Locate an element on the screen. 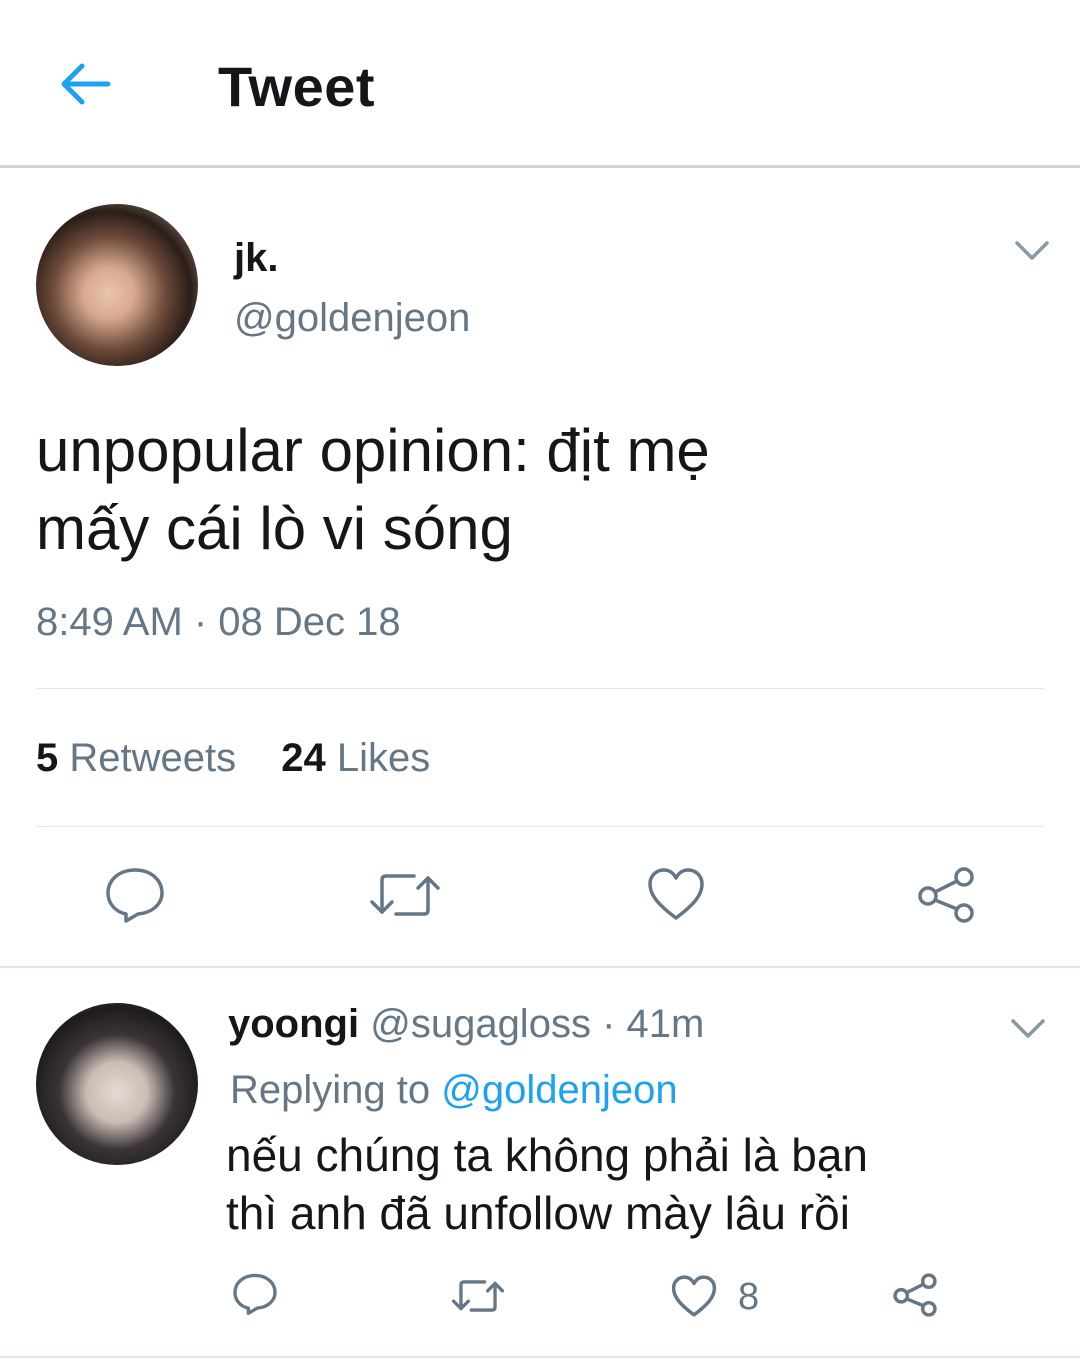  retweets-label: Retweets is located at coordinates (153, 758).